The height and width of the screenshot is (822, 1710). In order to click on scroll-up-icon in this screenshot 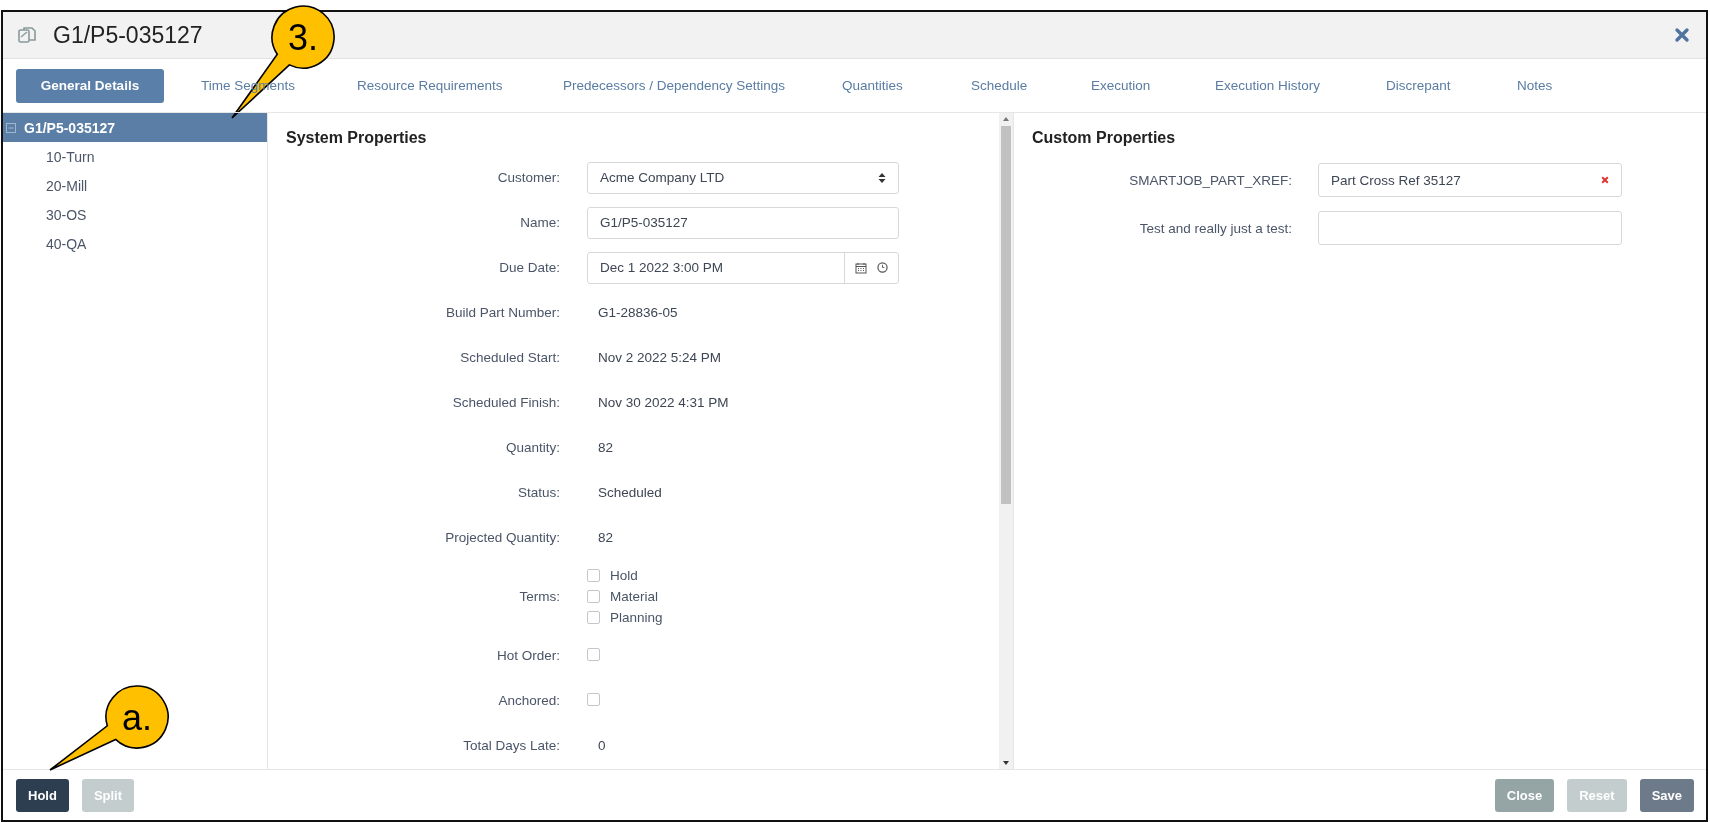, I will do `click(1006, 119)`.